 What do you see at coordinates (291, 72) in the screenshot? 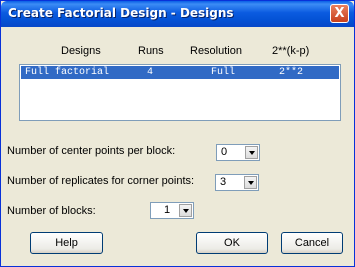
I see `design-fraction: 2**2` at bounding box center [291, 72].